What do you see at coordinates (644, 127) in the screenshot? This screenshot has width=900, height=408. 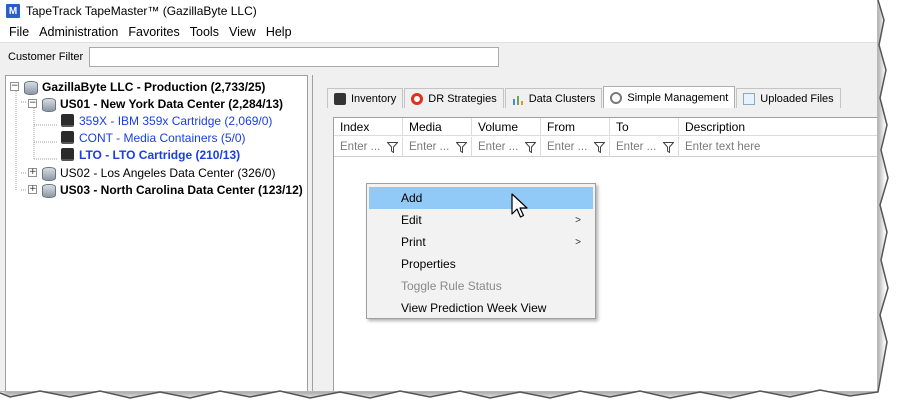 I see `column-header-to: To` at bounding box center [644, 127].